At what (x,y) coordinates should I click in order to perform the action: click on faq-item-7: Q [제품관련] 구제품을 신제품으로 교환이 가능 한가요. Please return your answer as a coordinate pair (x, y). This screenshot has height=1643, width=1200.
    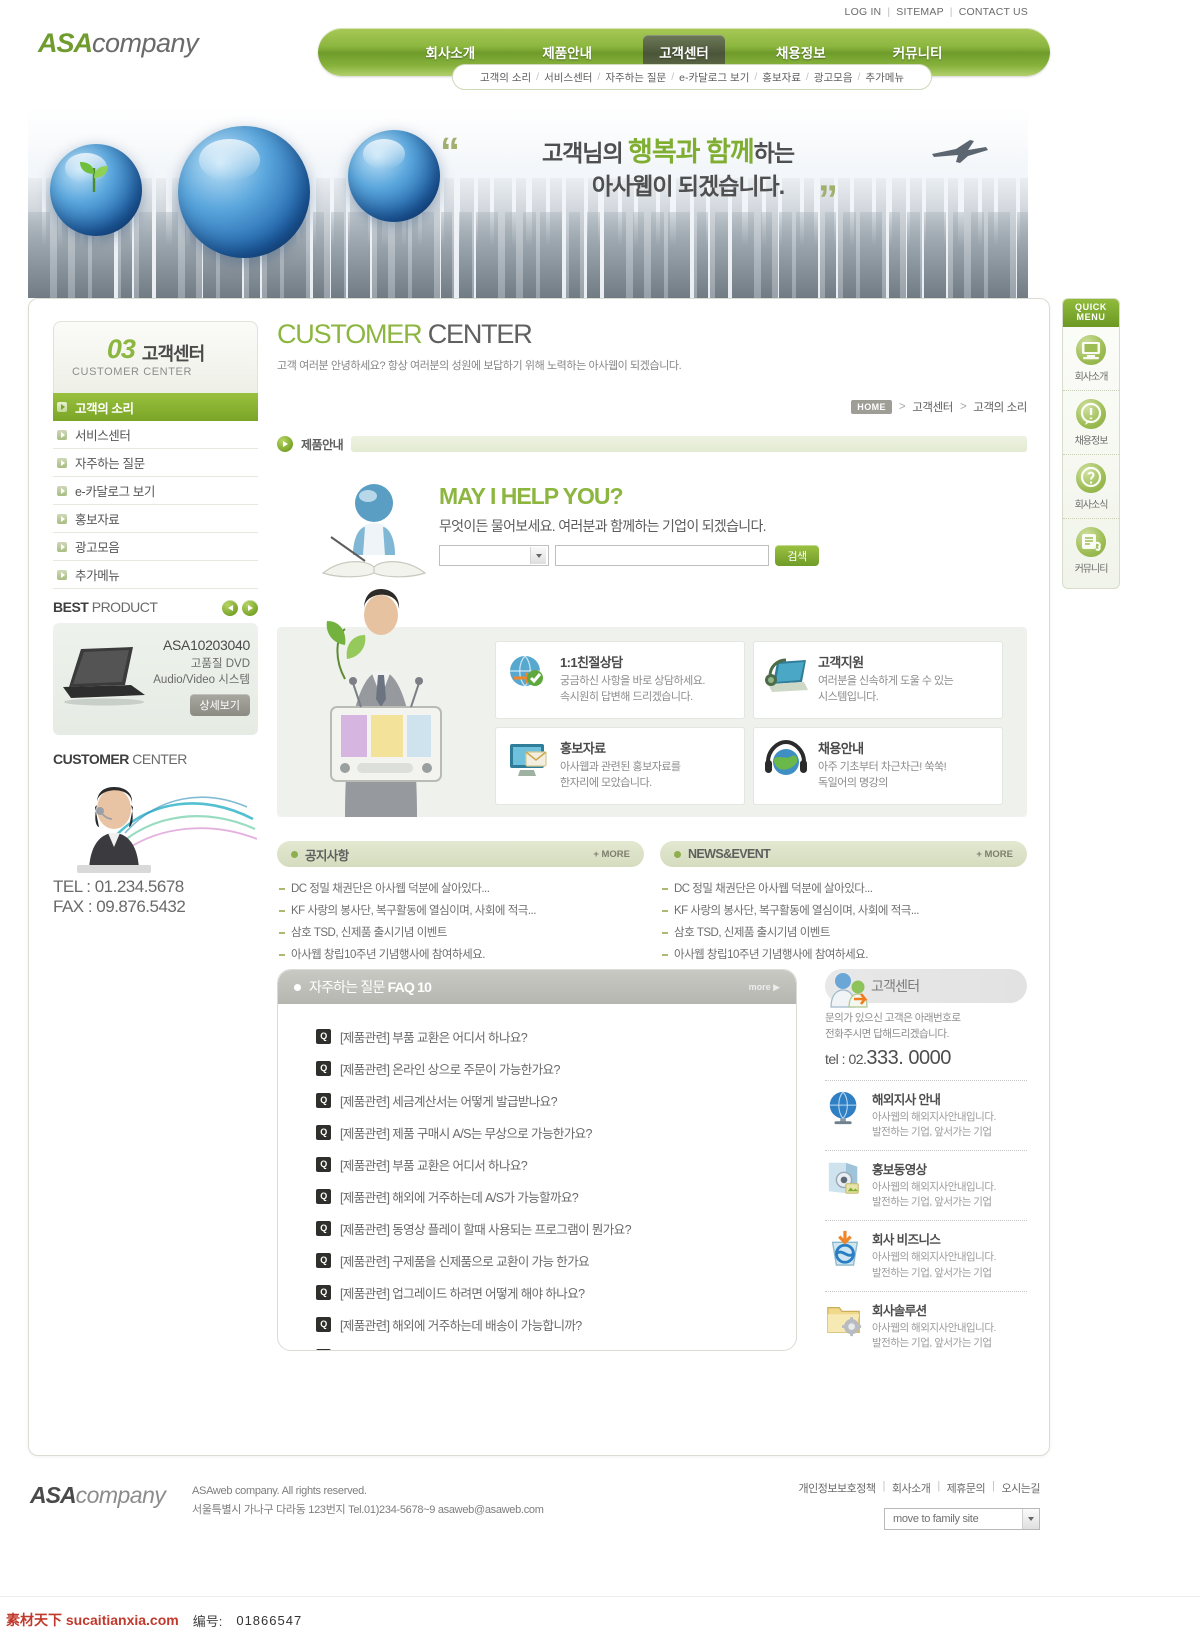
    Looking at the image, I should click on (556, 1260).